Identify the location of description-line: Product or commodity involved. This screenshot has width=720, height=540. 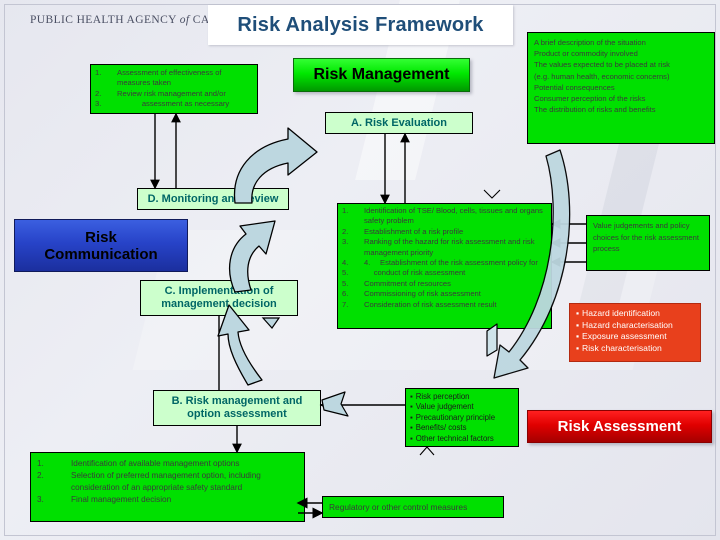
(586, 54).